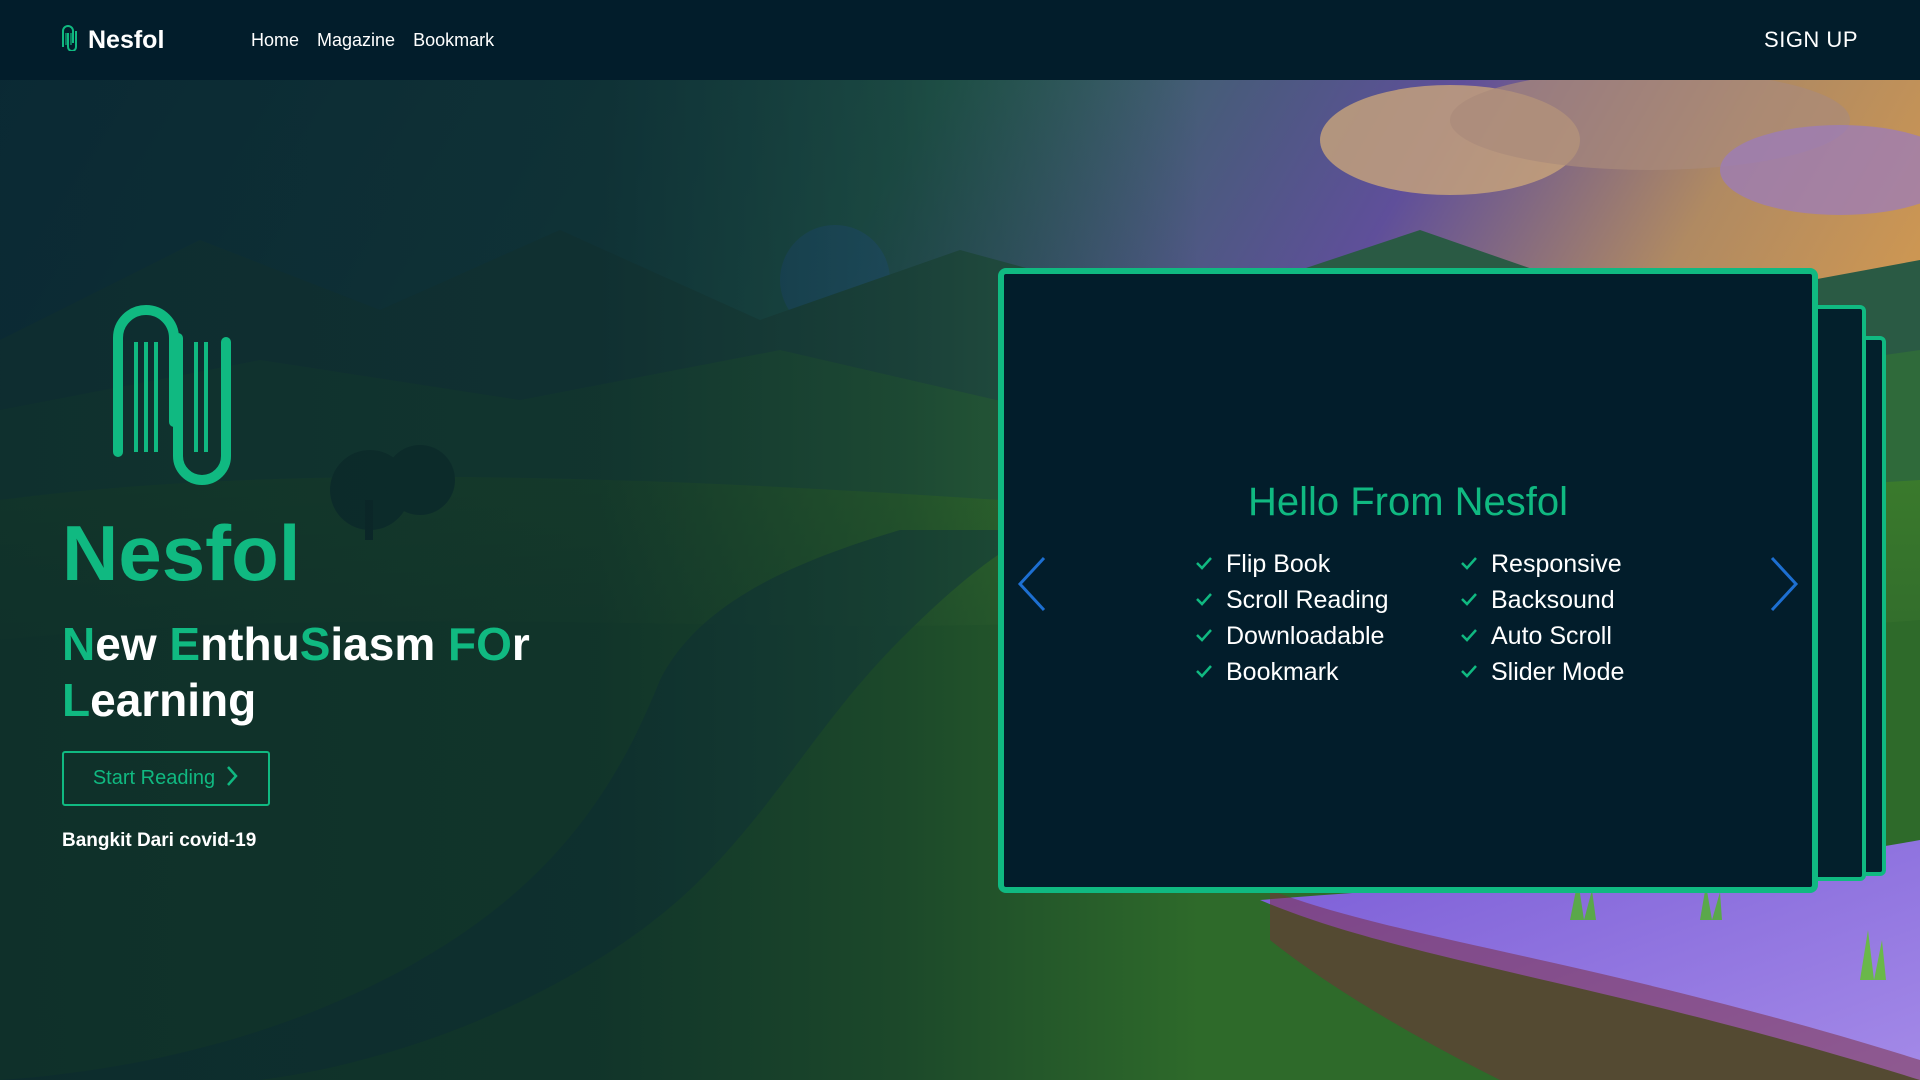 The width and height of the screenshot is (1920, 1080). I want to click on nav-links: Home Magazine Bookmark, so click(372, 40).